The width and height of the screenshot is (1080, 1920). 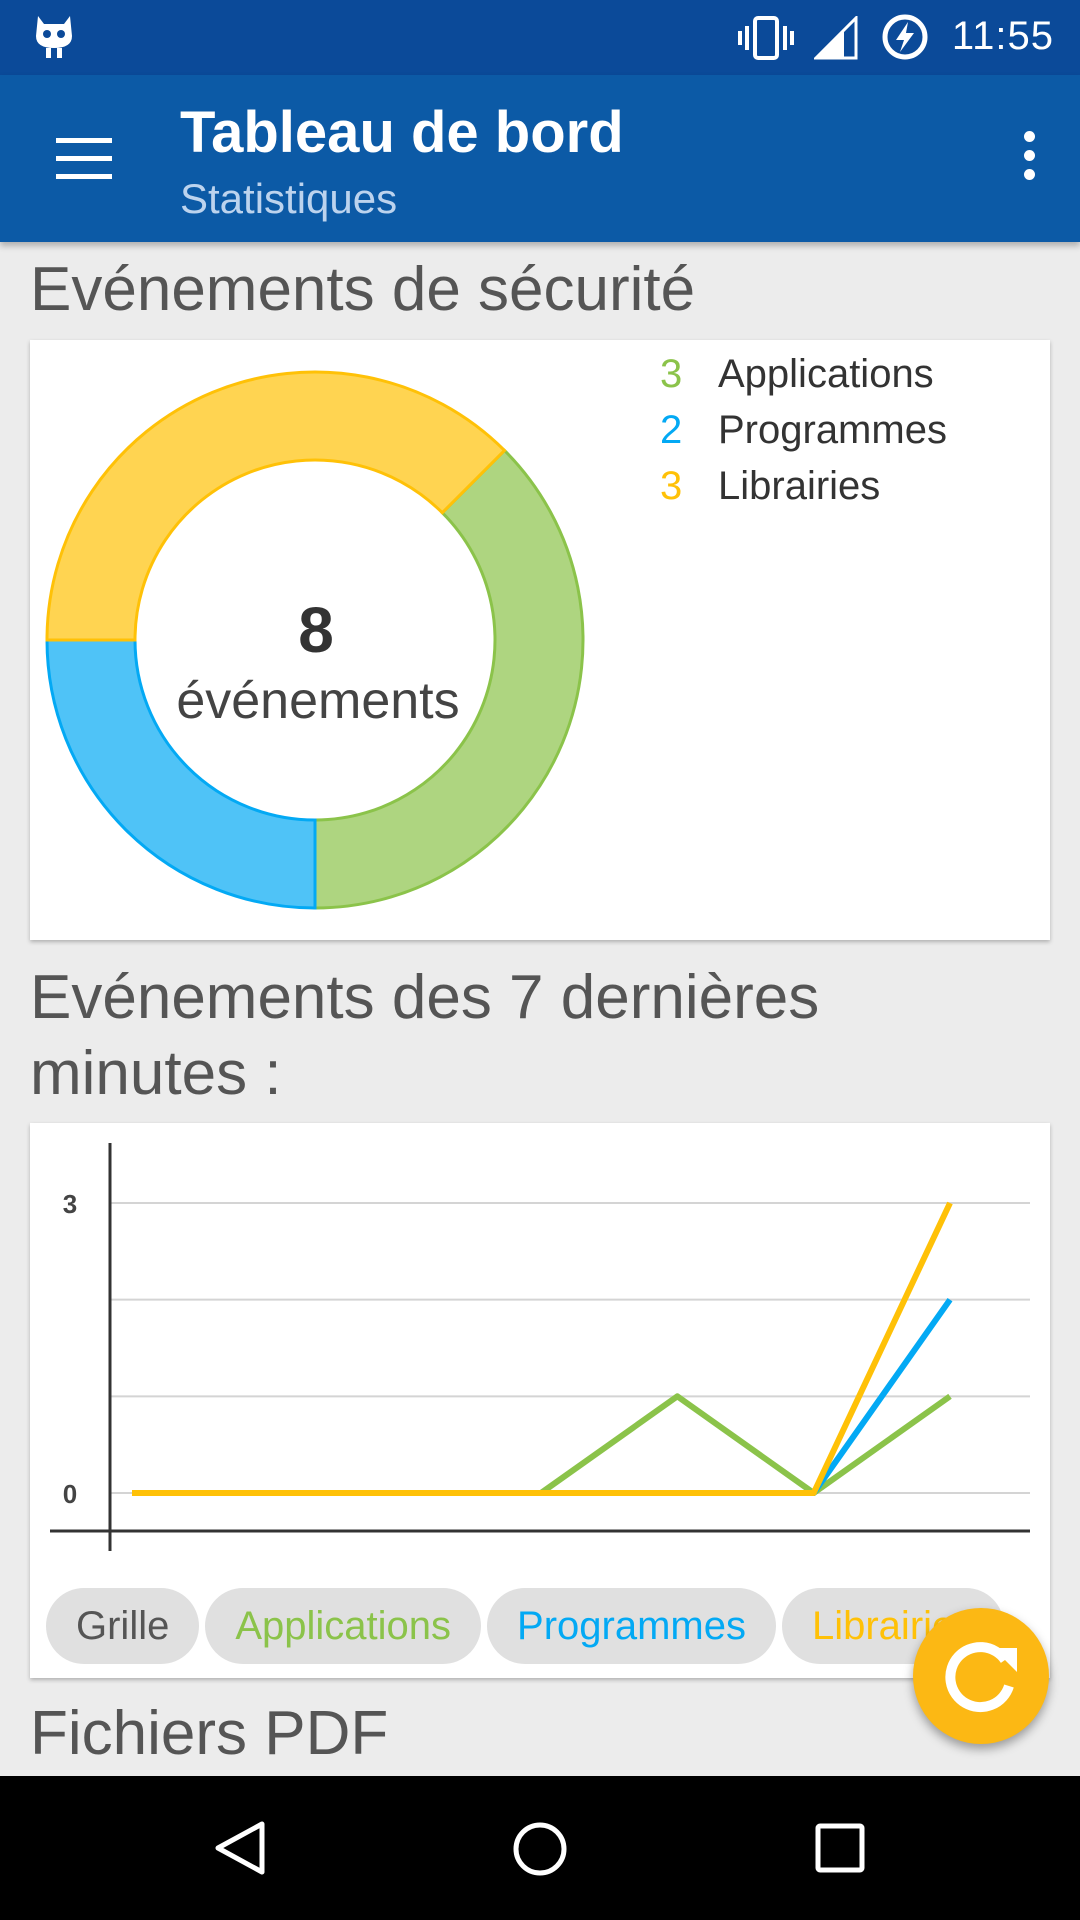 What do you see at coordinates (799, 486) in the screenshot?
I see `legend-label: Librairies` at bounding box center [799, 486].